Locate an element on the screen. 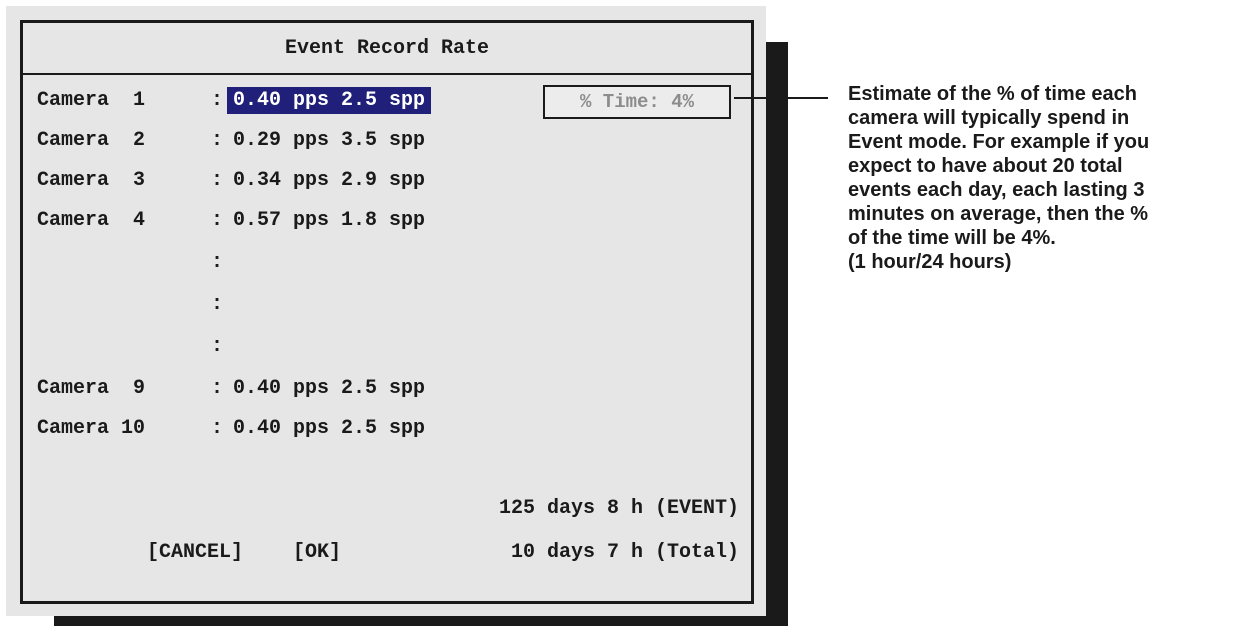 Image resolution: width=1243 pixels, height=632 pixels. callout-leader-line is located at coordinates (781, 98).